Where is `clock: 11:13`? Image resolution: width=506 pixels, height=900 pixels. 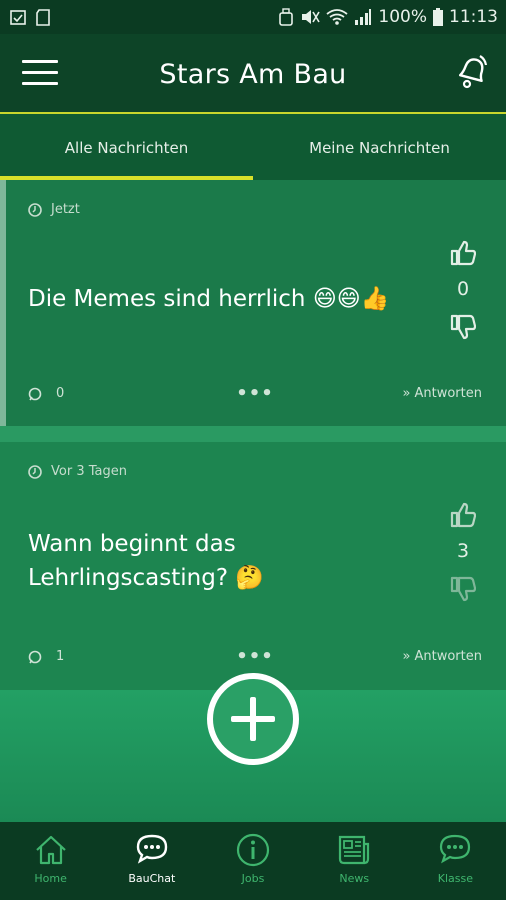
clock: 11:13 is located at coordinates (473, 17).